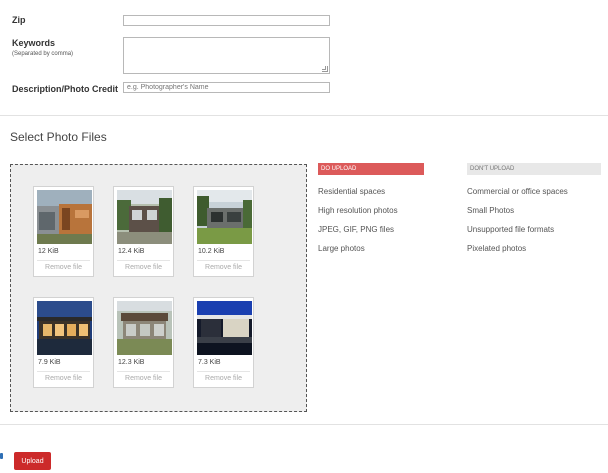 The width and height of the screenshot is (608, 473). I want to click on file-size: 12.4 KiB, so click(131, 251).